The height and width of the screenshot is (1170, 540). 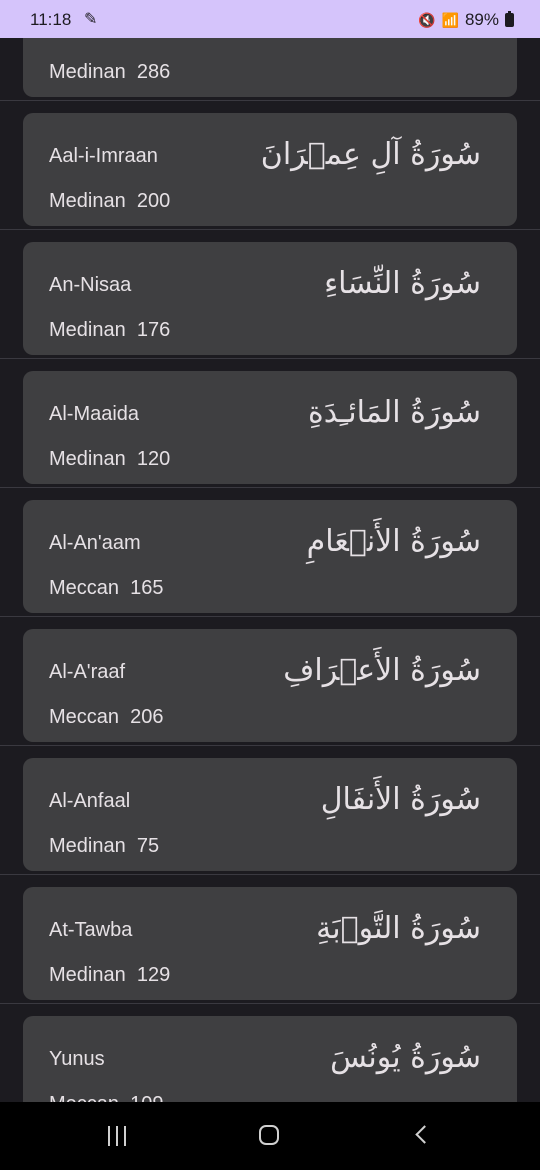 What do you see at coordinates (103, 156) in the screenshot?
I see `surah-name: Aal-i-Imraan` at bounding box center [103, 156].